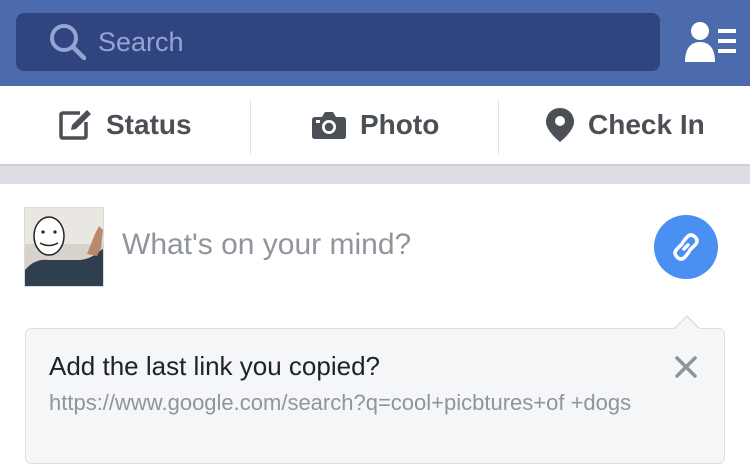  I want to click on location-pin-icon, so click(560, 125).